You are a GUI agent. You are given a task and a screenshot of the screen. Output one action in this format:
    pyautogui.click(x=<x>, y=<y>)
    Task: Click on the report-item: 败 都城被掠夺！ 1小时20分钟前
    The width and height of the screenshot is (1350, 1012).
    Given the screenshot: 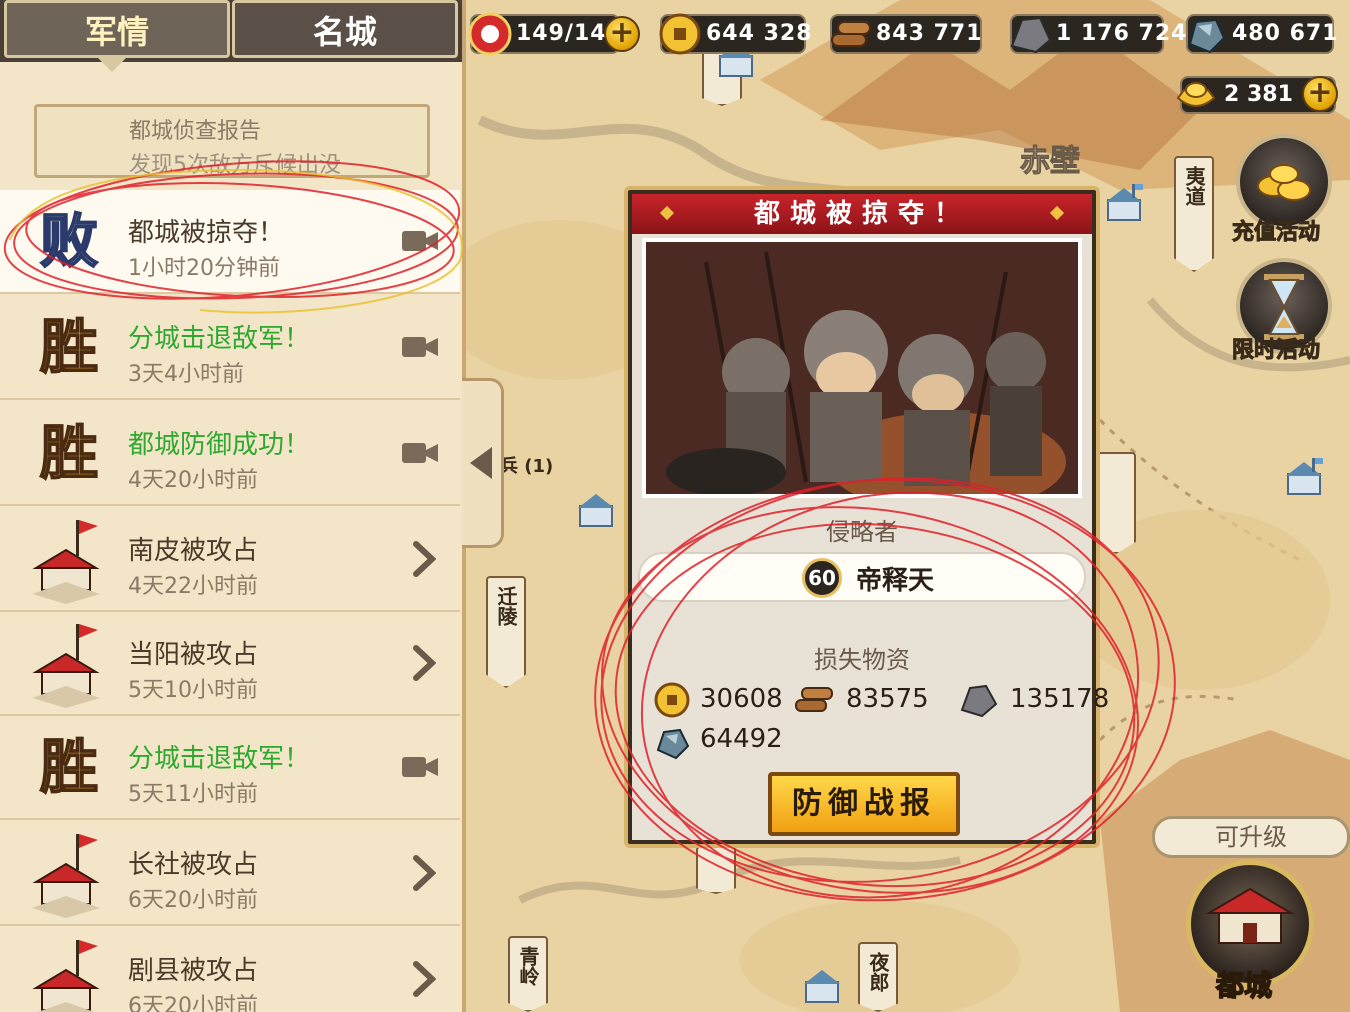 What is the action you would take?
    pyautogui.click(x=230, y=242)
    